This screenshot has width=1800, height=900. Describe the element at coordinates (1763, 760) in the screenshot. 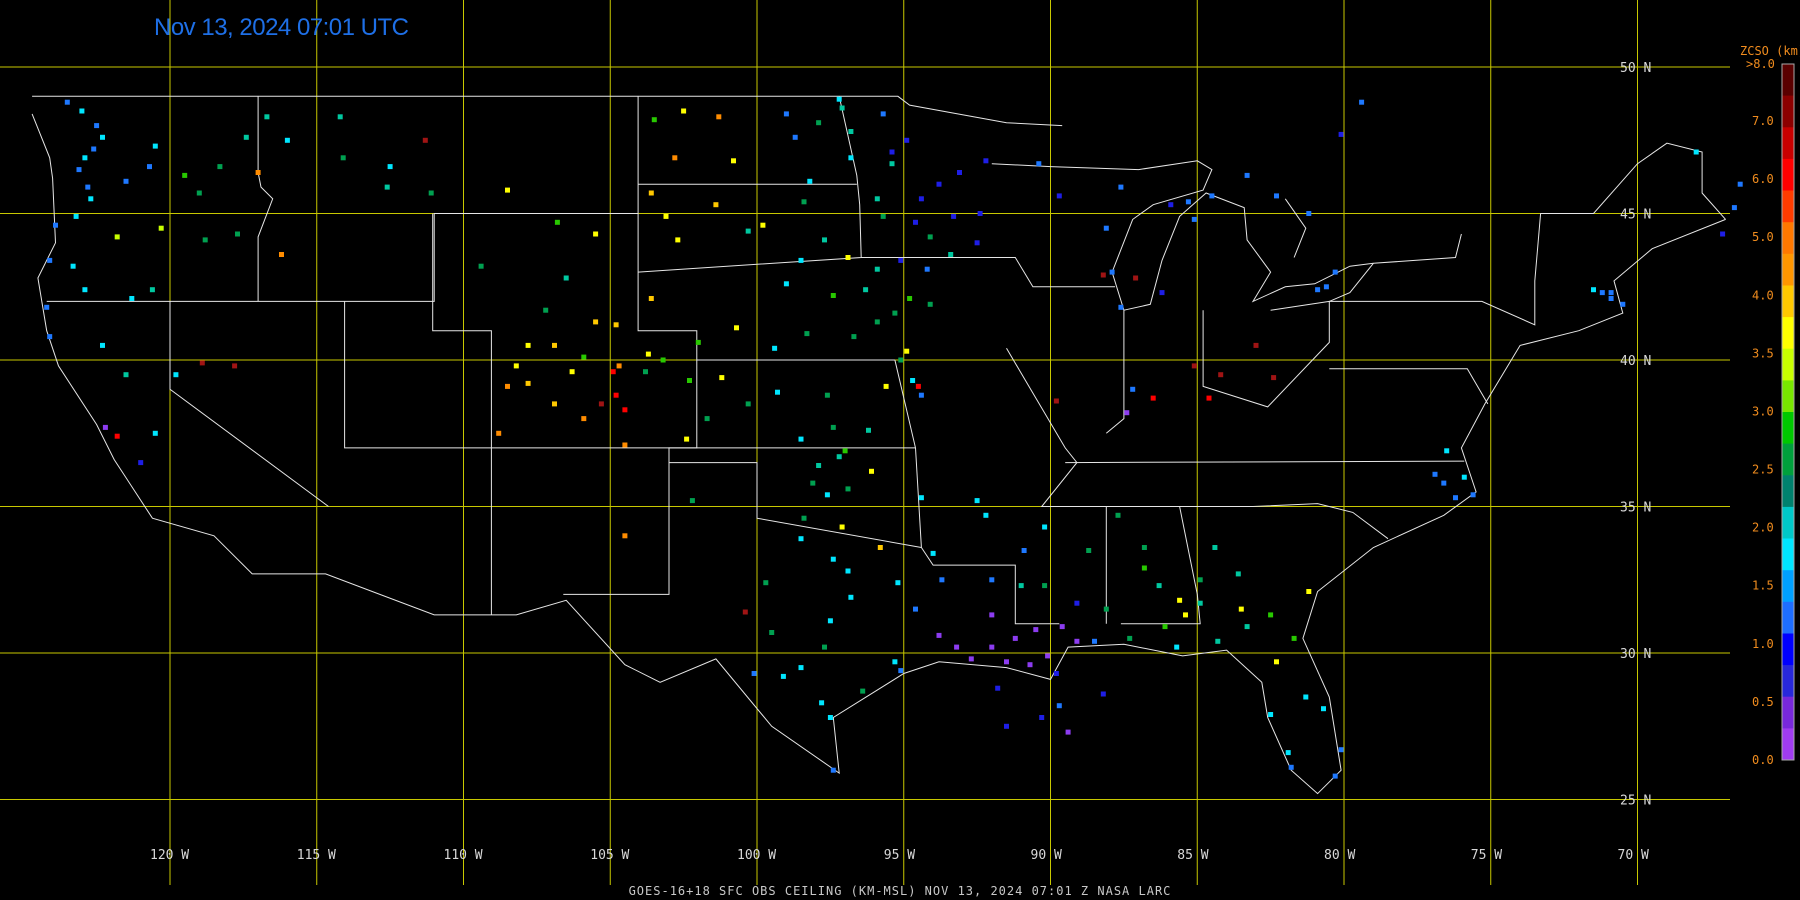

I see `colorbar-label: 0.0` at that location.